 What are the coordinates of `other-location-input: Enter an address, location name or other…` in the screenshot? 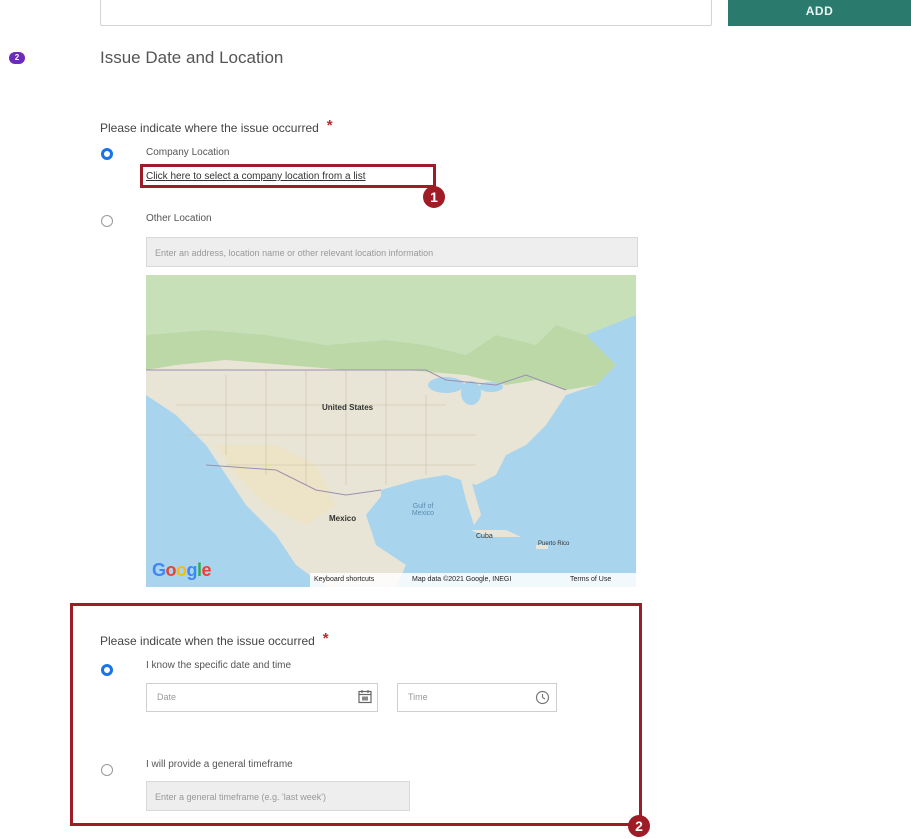 It's located at (392, 252).